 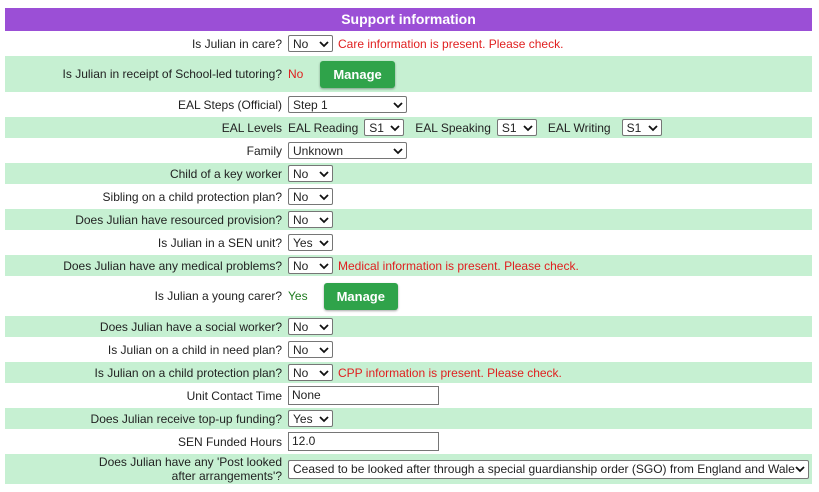 What do you see at coordinates (408, 349) in the screenshot?
I see `row-child-in-need: Is Julian on a child in need plan? No` at bounding box center [408, 349].